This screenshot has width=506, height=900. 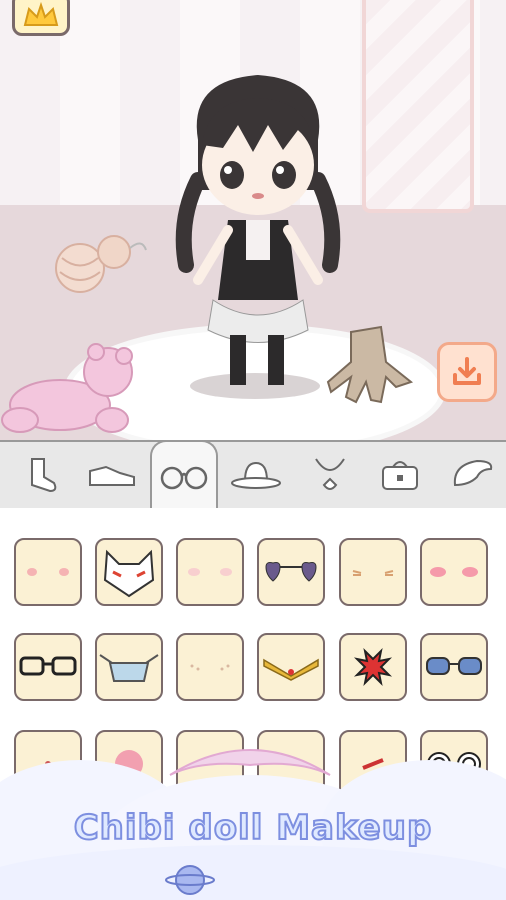 I want to click on item-blush-dots, so click(x=48, y=572).